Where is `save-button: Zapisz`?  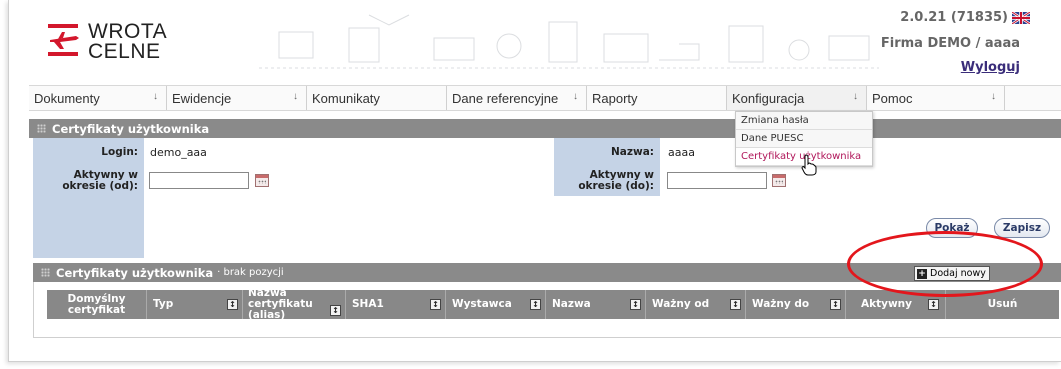 save-button: Zapisz is located at coordinates (1022, 228).